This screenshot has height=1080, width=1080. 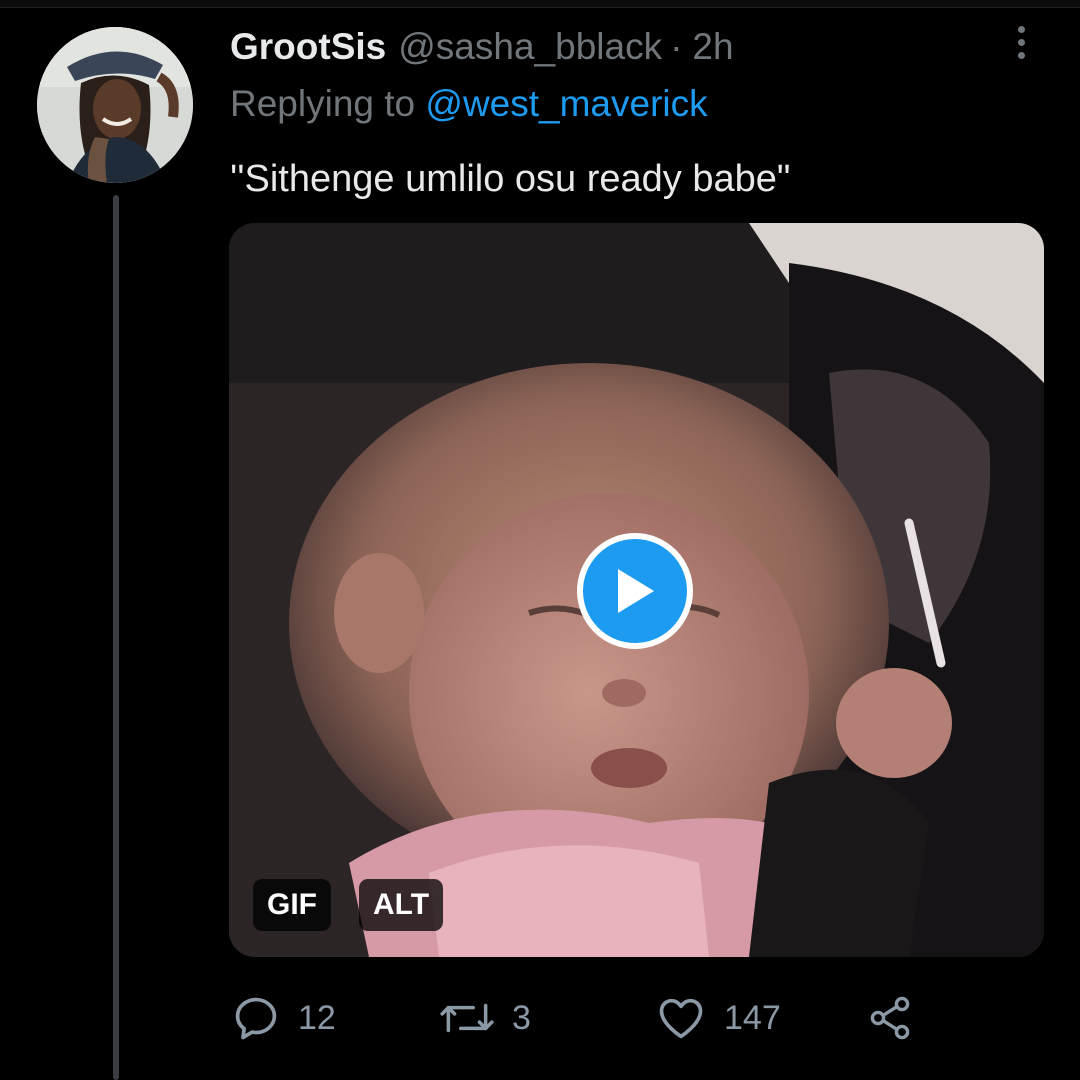 I want to click on tweet-header: GrootSis @sasha_bblack · 2h, so click(x=482, y=47).